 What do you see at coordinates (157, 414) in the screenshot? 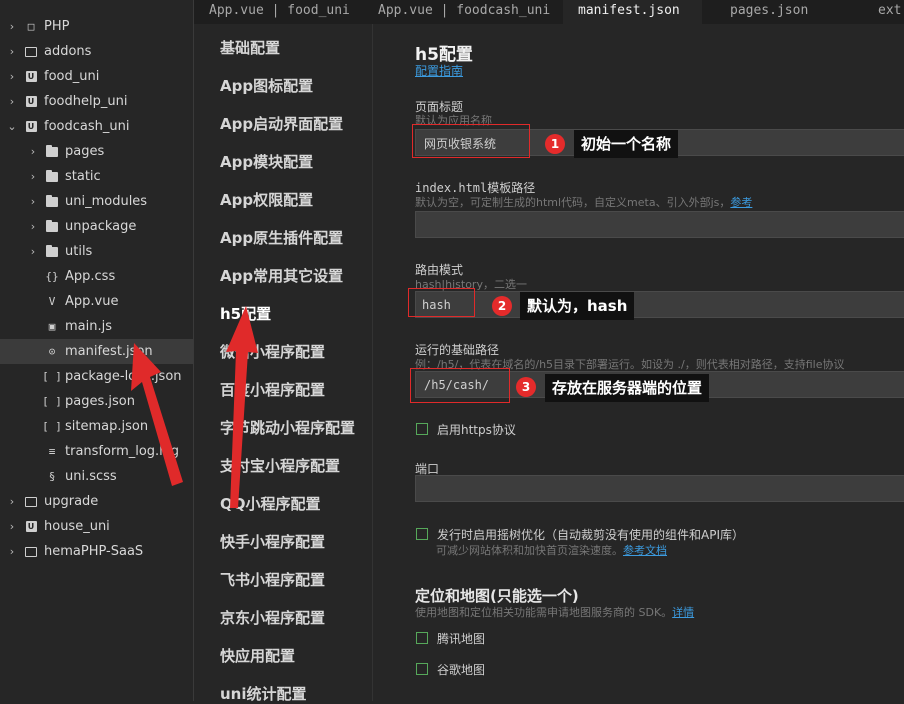
I see `arrow-to-manifest` at bounding box center [157, 414].